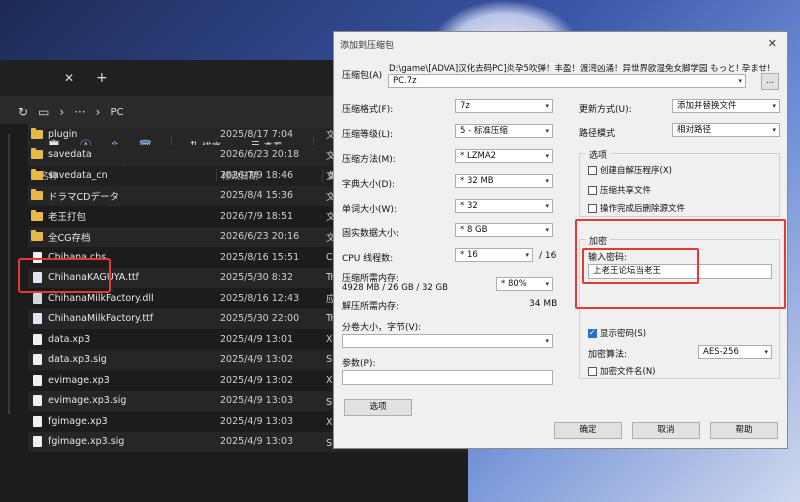 The height and width of the screenshot is (502, 800). What do you see at coordinates (257, 339) in the screenshot?
I see `file-date: 2025/4/9 13:01` at bounding box center [257, 339].